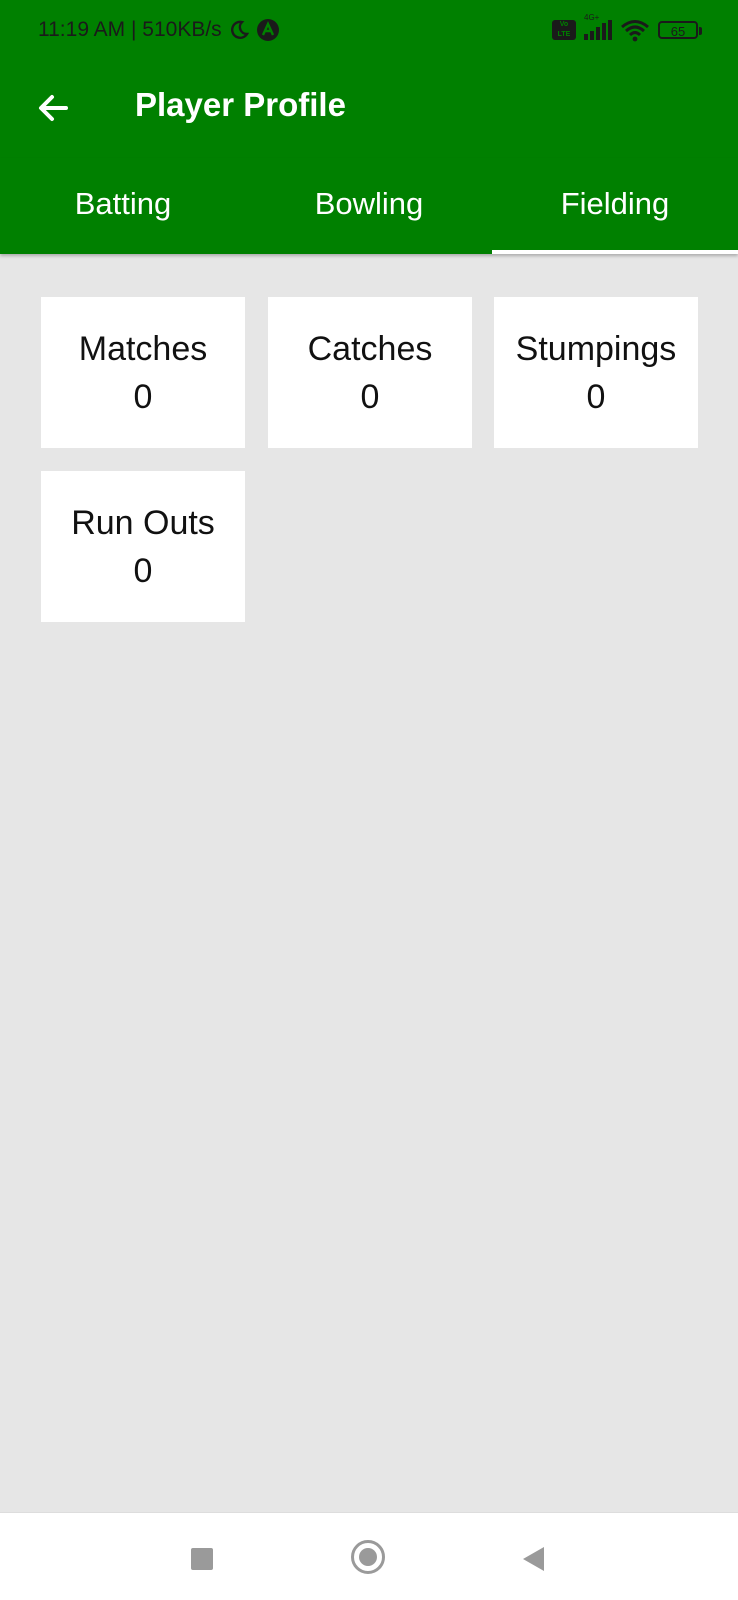 The image size is (738, 1600). What do you see at coordinates (596, 372) in the screenshot?
I see `stat-card-stumpings: Stumpings 0` at bounding box center [596, 372].